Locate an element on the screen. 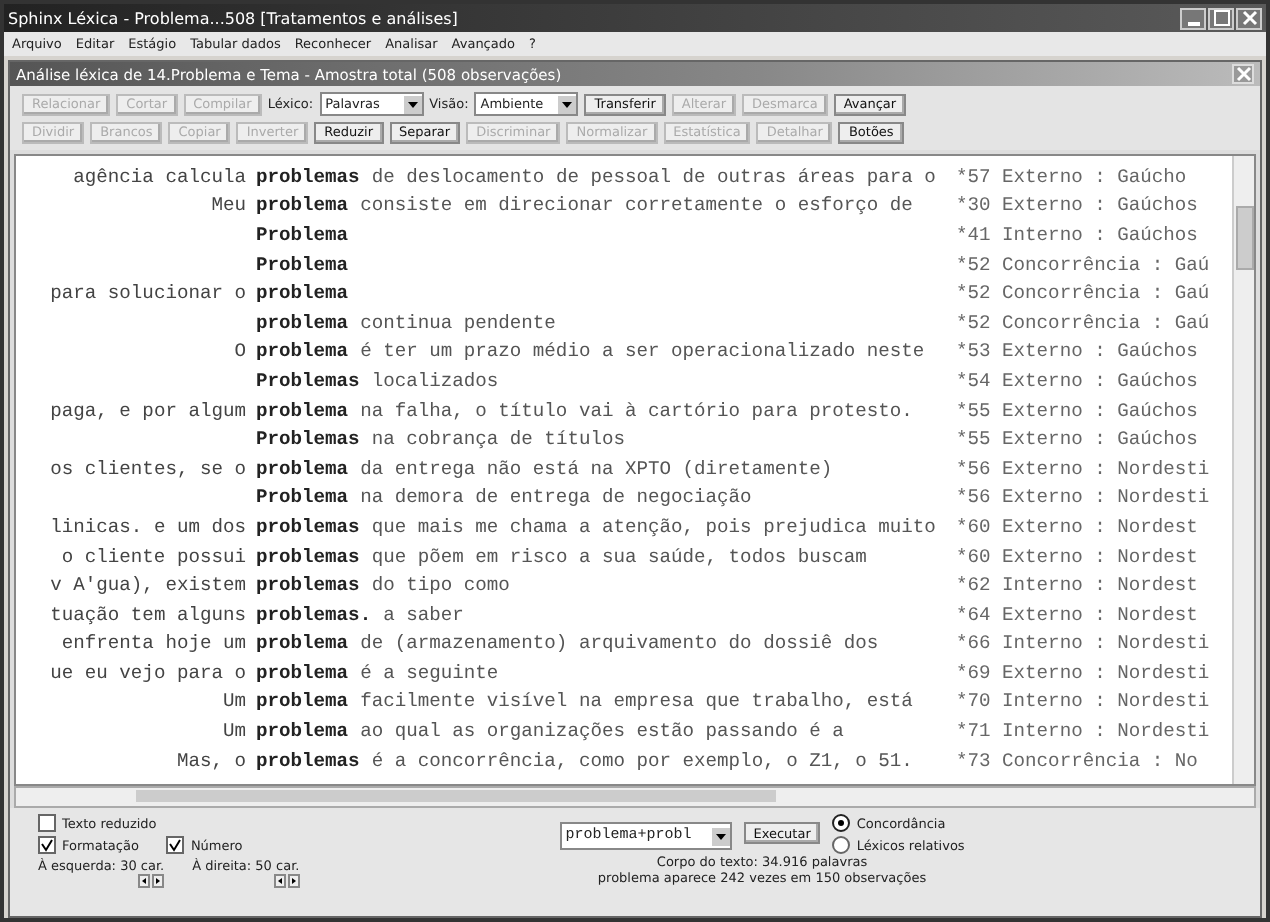 This screenshot has width=1270, height=922. left-context: tuação tem alguns is located at coordinates (148, 614).